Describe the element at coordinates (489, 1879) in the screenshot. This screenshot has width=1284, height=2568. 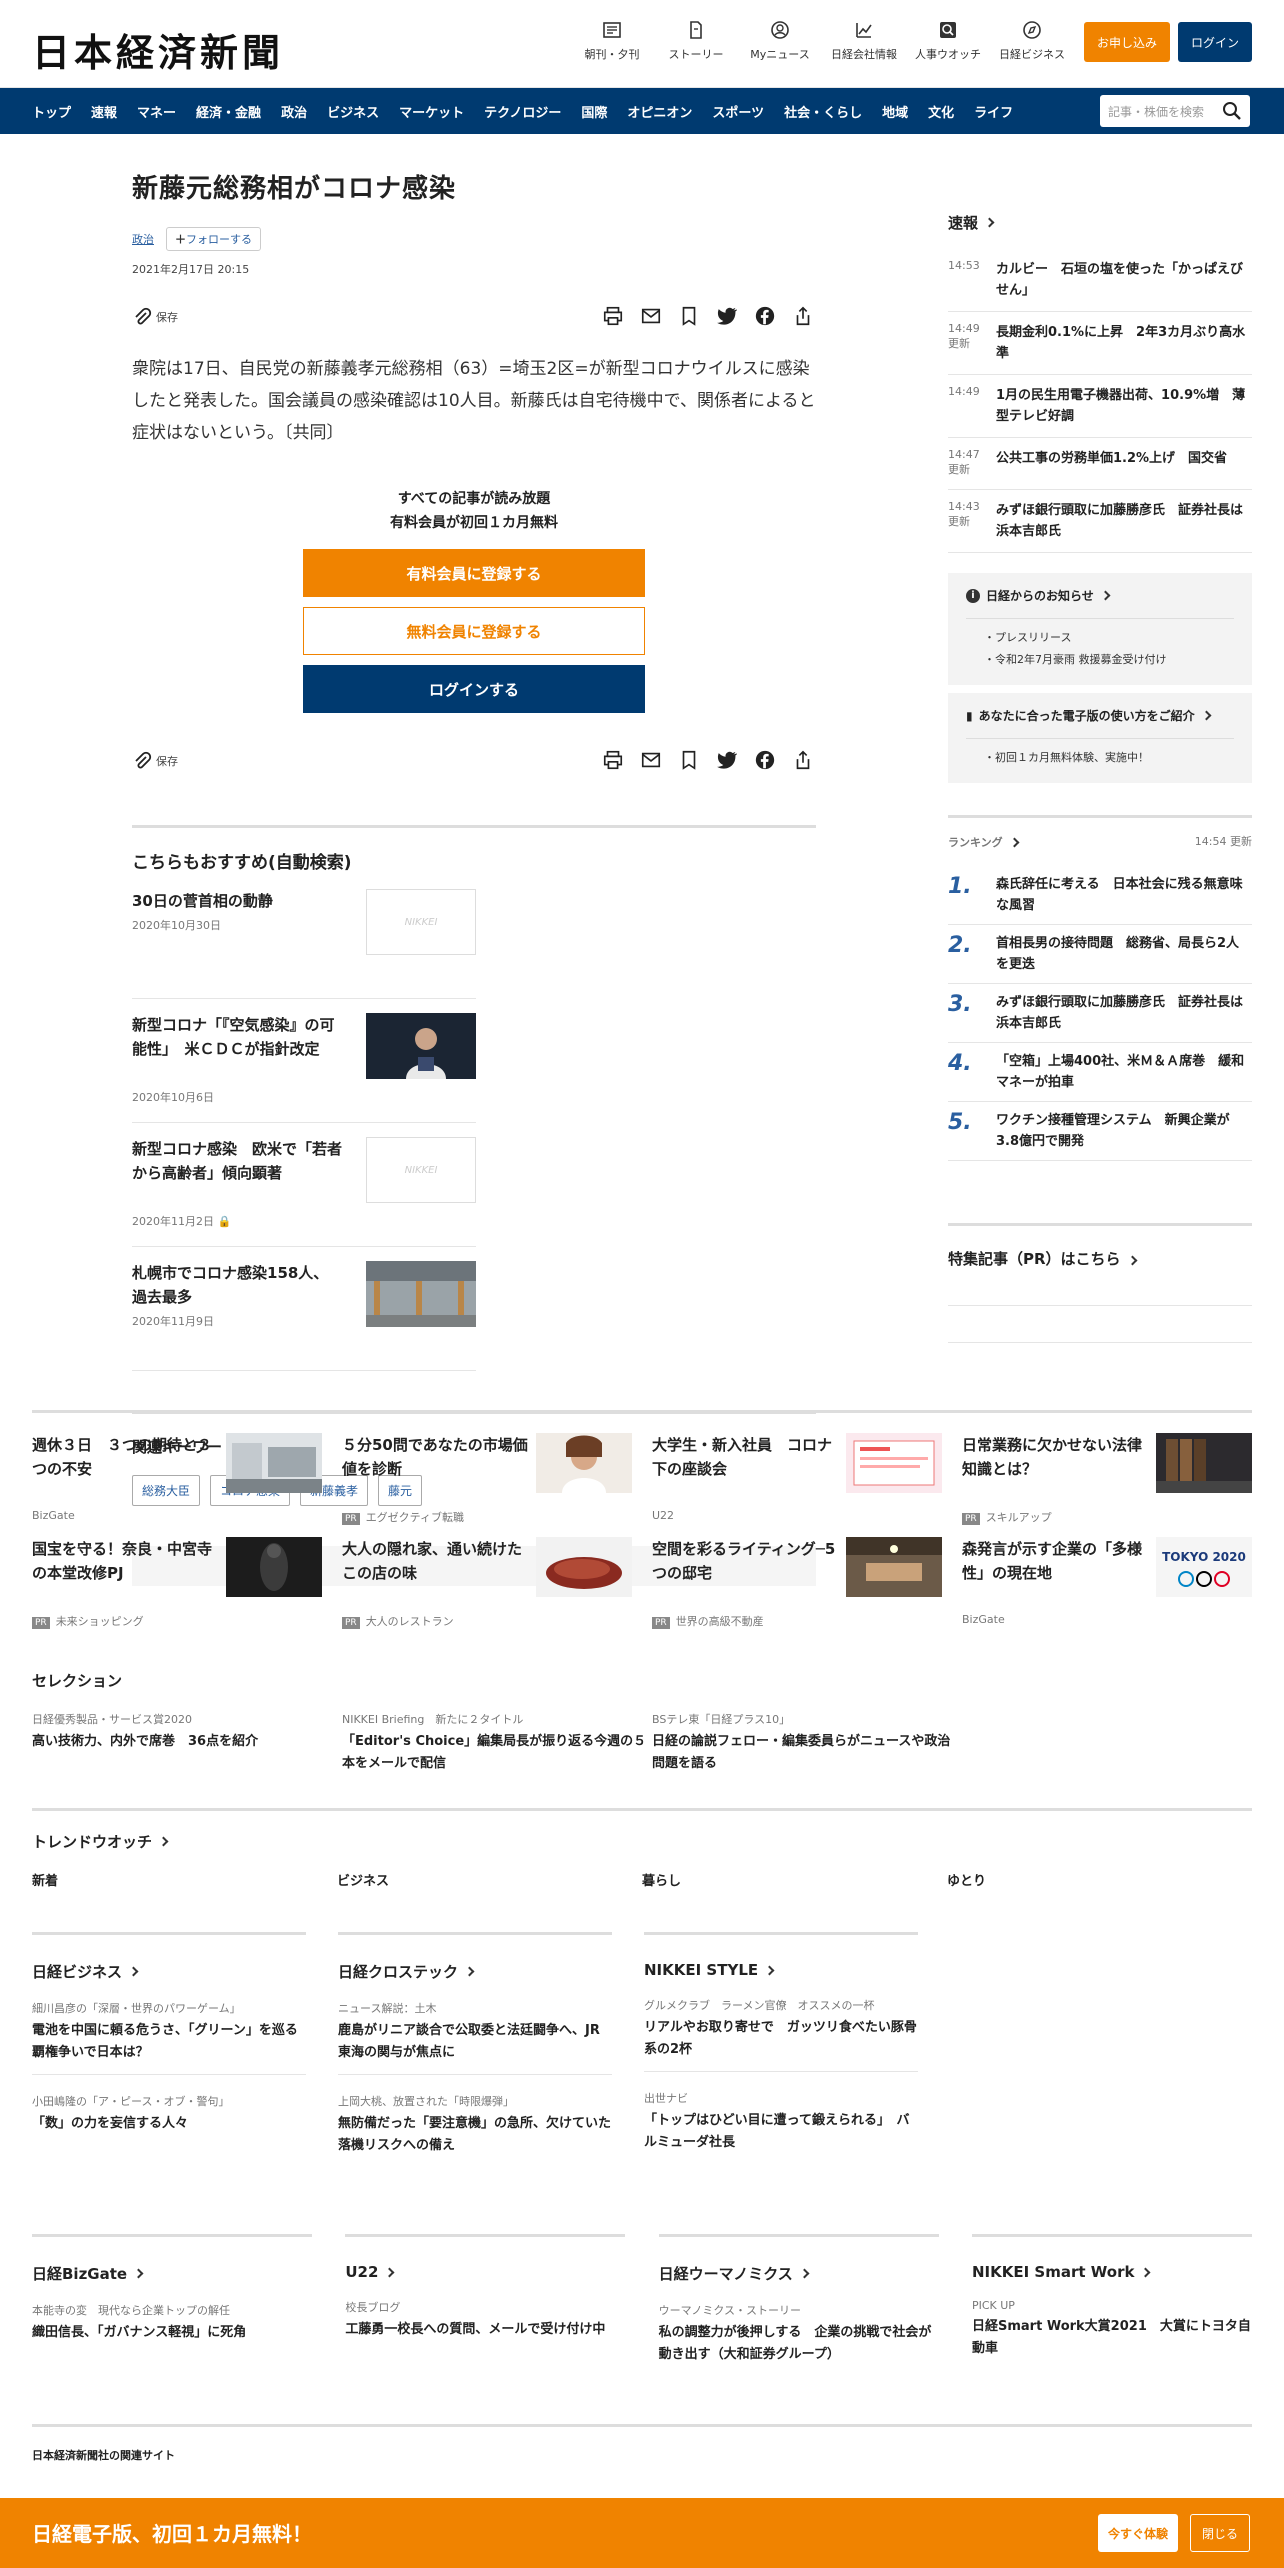
I see `trend-tab: ビジネス` at that location.